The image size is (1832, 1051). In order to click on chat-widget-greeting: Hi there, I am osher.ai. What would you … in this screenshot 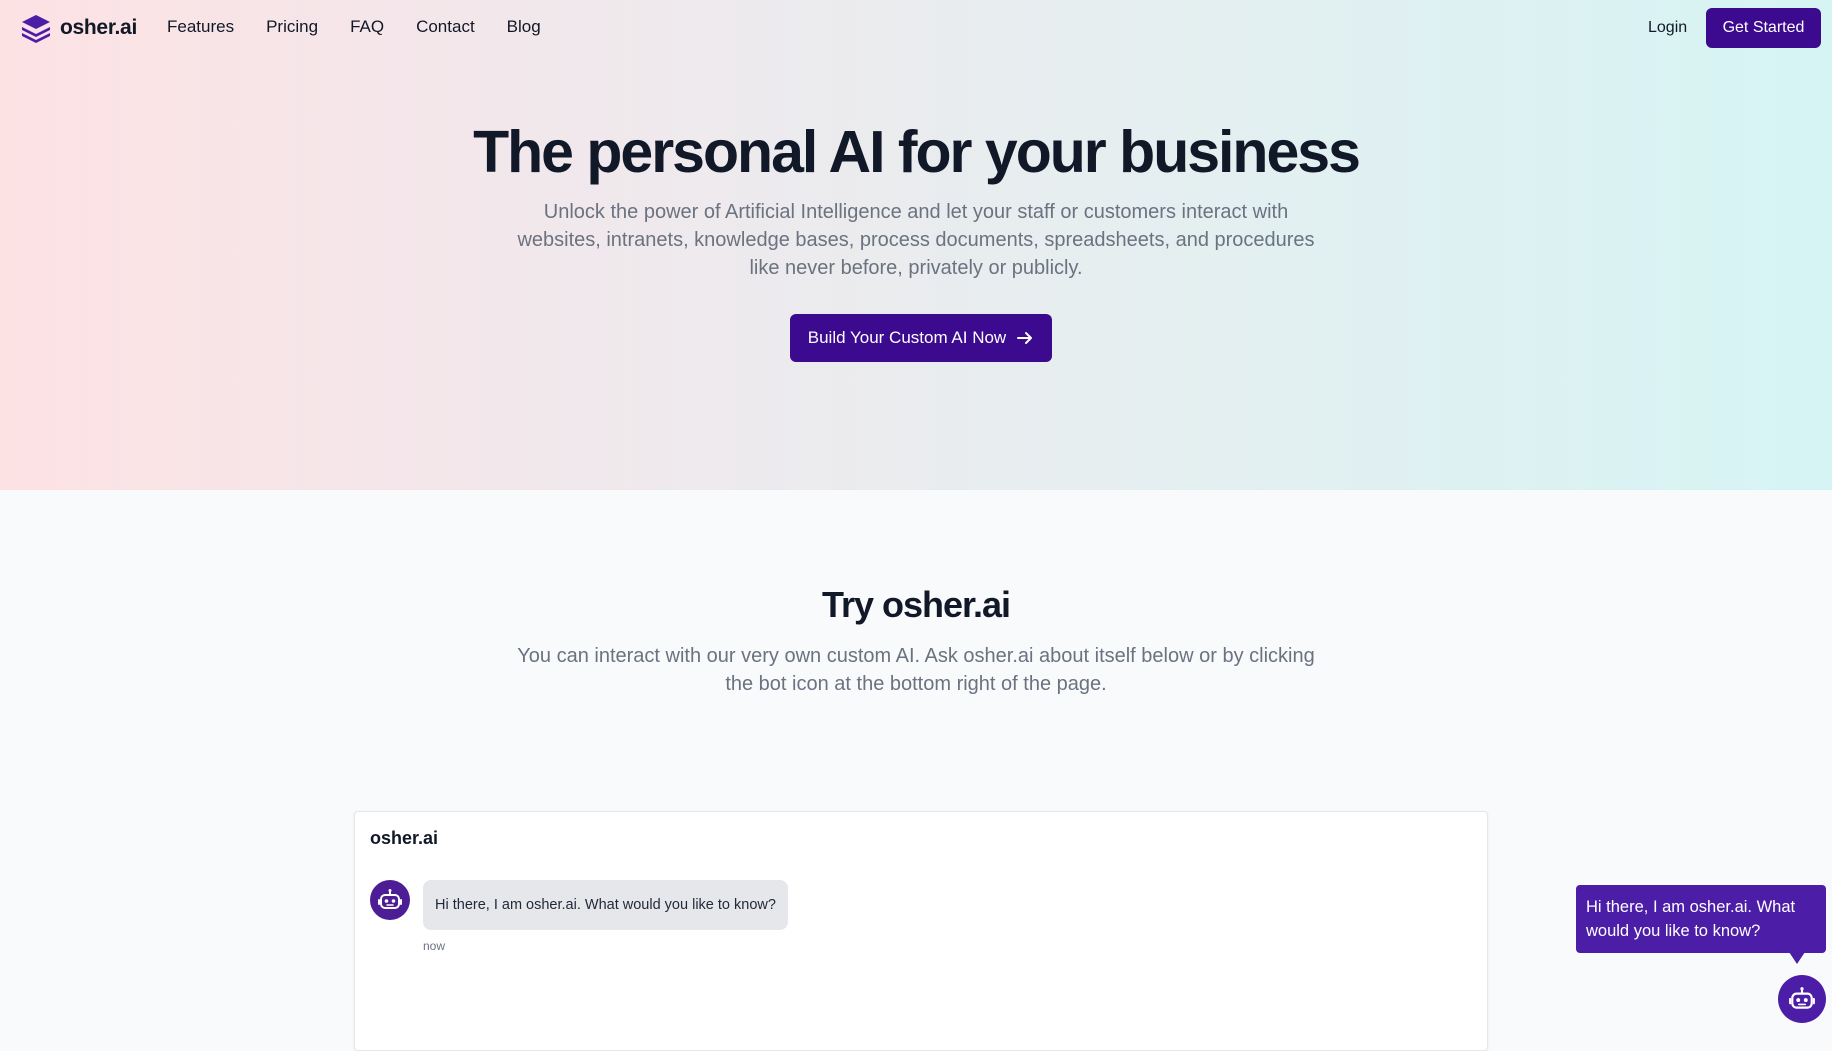, I will do `click(1701, 919)`.